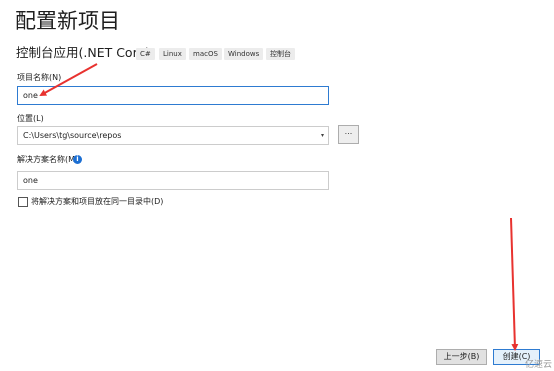 The image size is (554, 371). I want to click on location-value: C:\Users\tg\source\repos, so click(72, 135).